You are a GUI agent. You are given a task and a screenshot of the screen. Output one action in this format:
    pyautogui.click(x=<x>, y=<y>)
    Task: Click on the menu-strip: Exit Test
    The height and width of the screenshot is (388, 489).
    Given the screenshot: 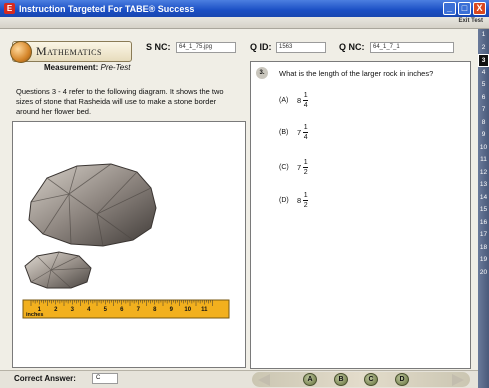 What is the action you would take?
    pyautogui.click(x=244, y=23)
    